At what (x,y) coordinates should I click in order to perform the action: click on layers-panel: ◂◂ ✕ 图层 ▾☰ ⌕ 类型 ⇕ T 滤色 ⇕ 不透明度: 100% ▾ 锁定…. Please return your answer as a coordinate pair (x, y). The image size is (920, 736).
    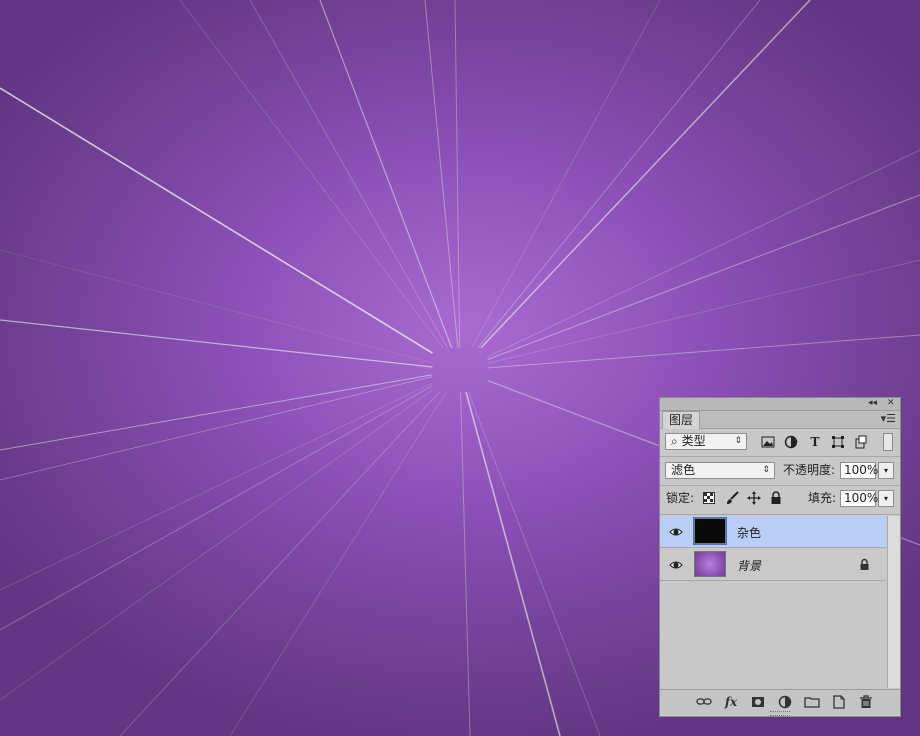
    Looking at the image, I should click on (780, 557).